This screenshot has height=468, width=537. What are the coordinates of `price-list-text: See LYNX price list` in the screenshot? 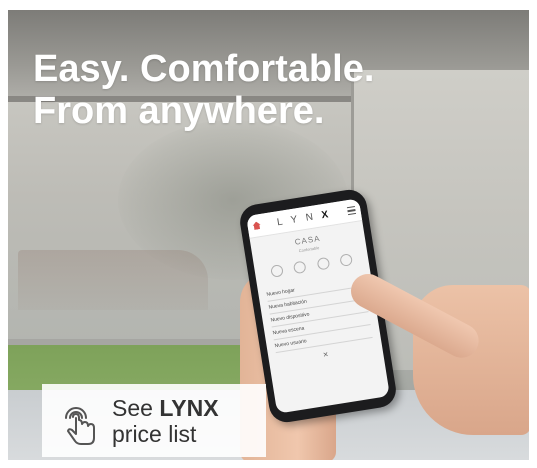 It's located at (165, 421).